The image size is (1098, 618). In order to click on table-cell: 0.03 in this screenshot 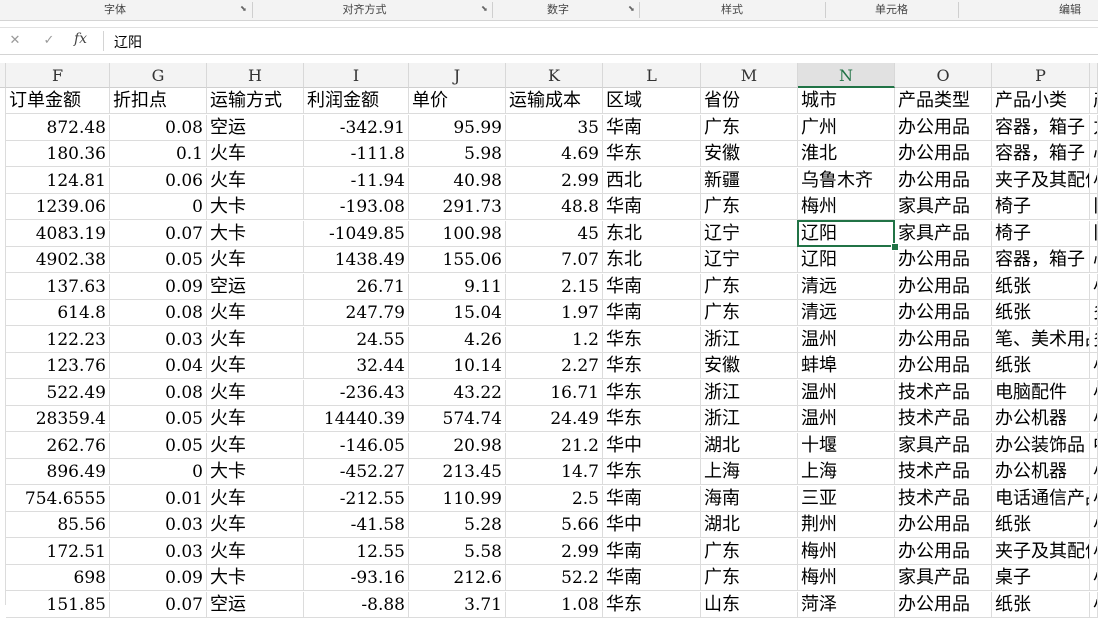, I will do `click(158, 551)`.